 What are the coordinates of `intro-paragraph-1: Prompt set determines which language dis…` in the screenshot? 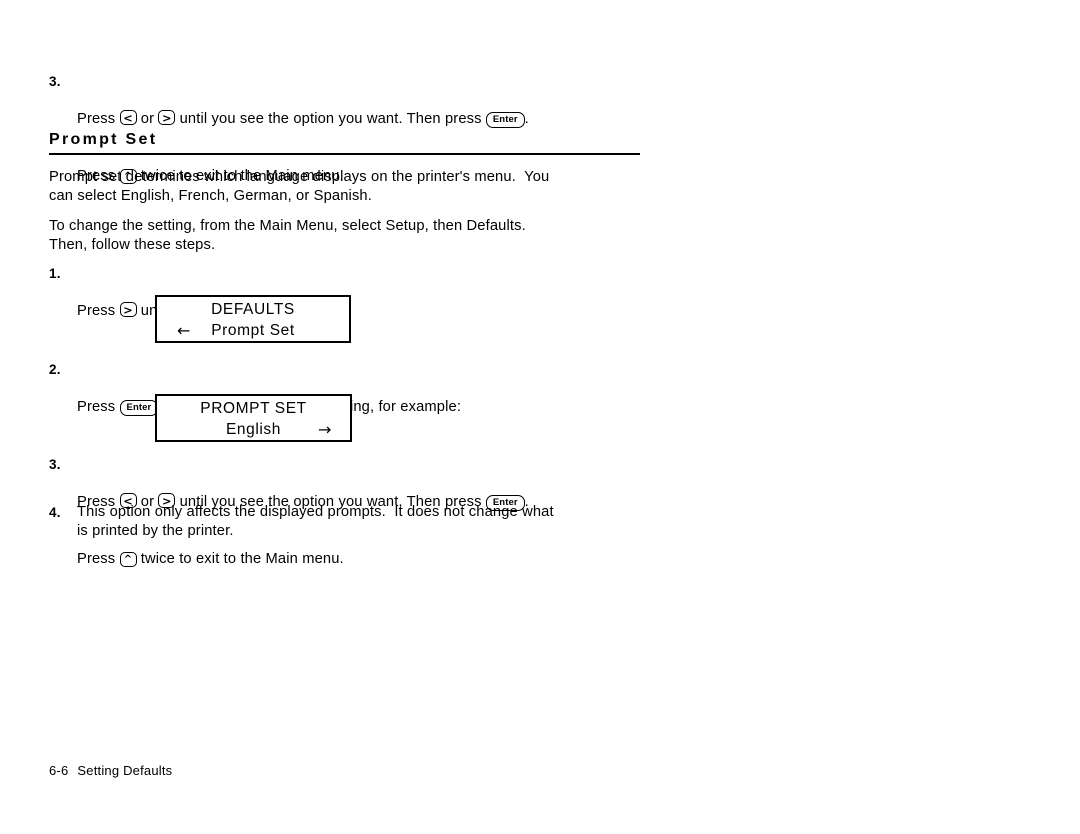 It's located at (299, 186).